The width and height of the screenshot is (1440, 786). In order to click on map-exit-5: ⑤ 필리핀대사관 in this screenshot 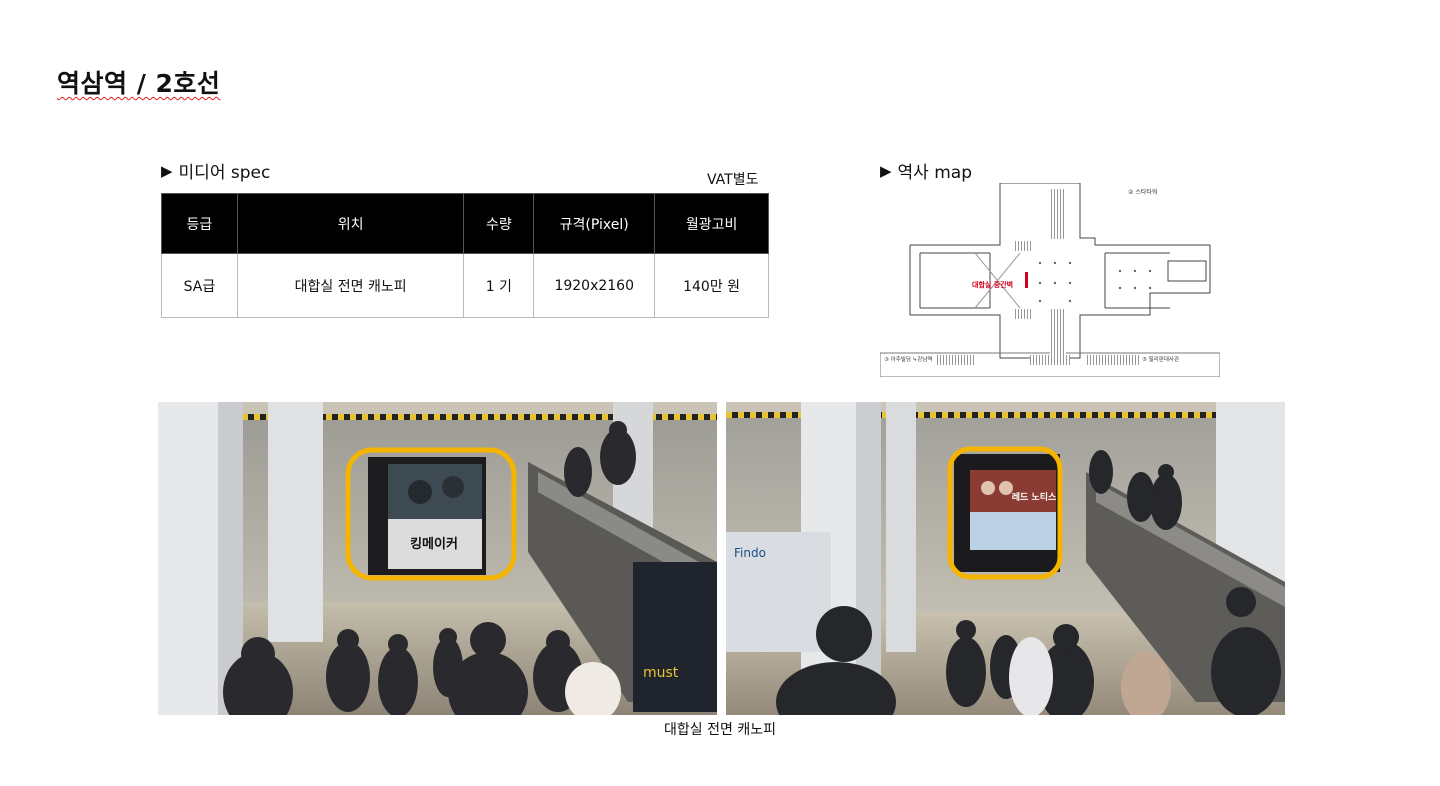, I will do `click(1160, 359)`.